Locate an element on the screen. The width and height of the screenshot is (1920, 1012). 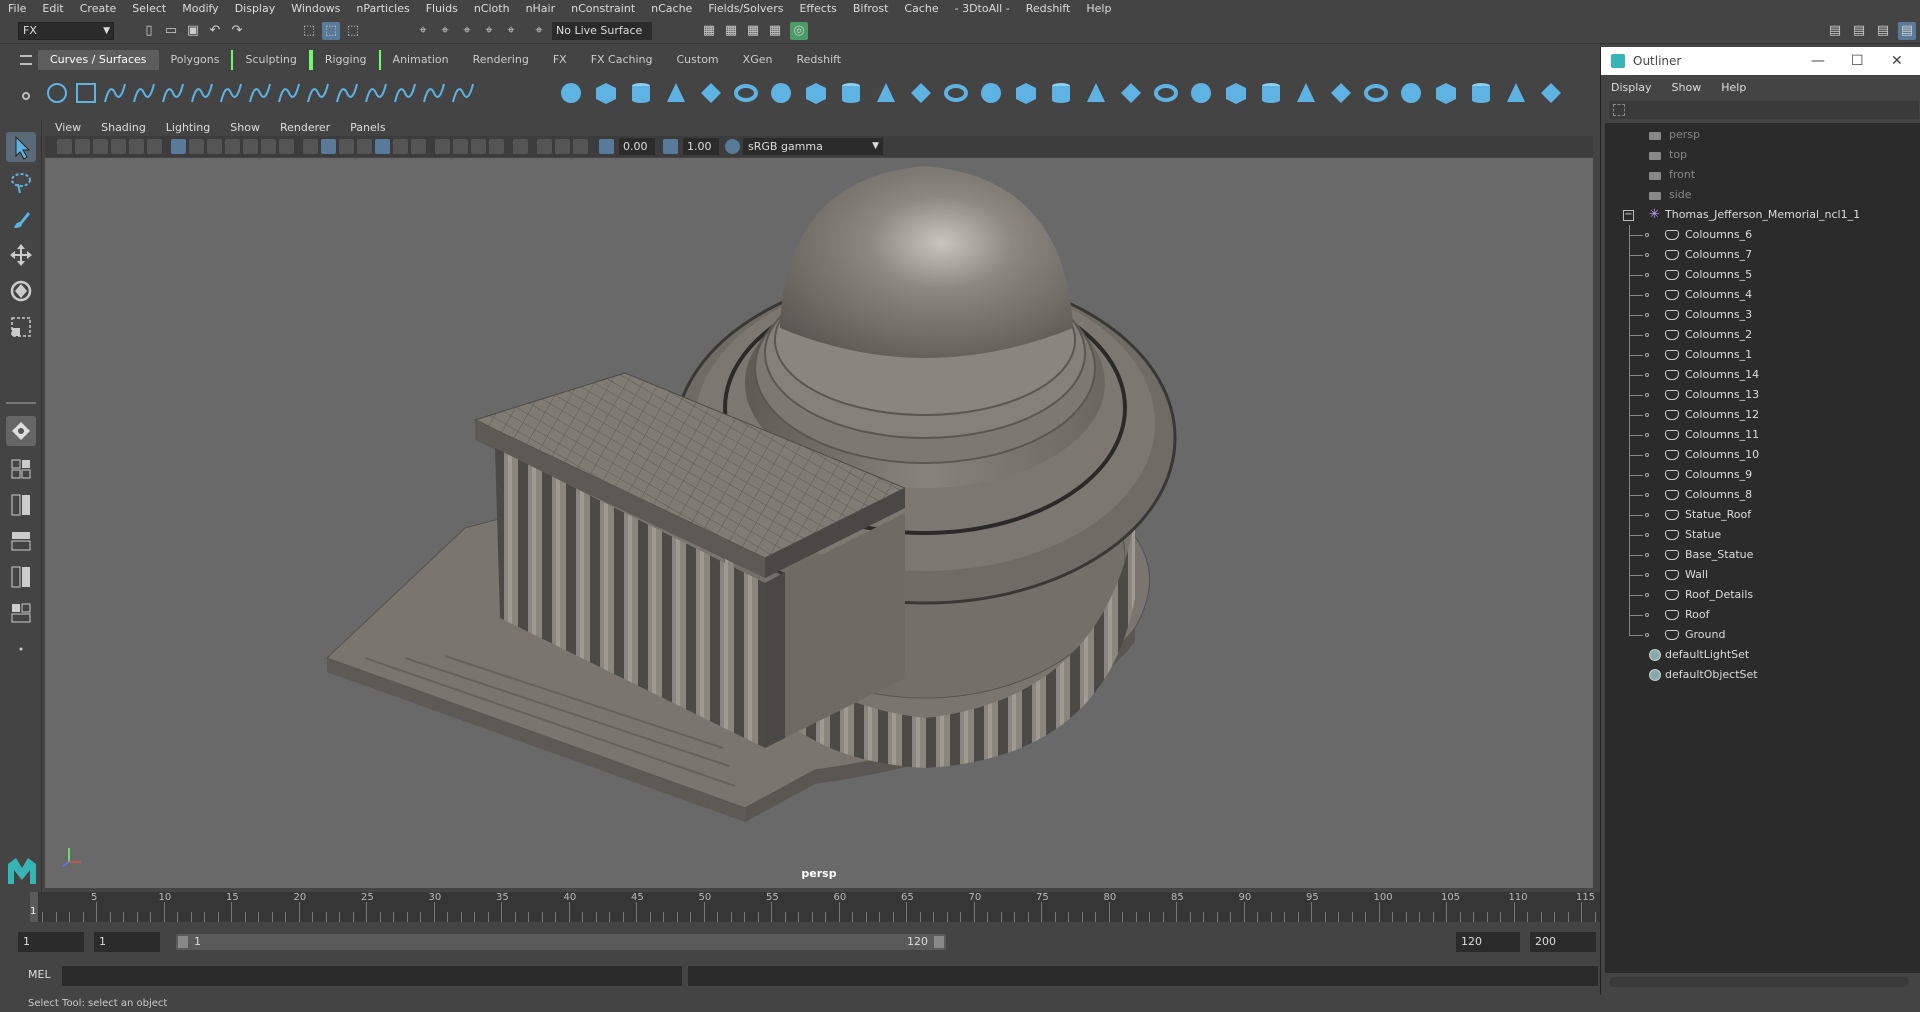
shelf-tab-rendering: Rendering is located at coordinates (500, 60).